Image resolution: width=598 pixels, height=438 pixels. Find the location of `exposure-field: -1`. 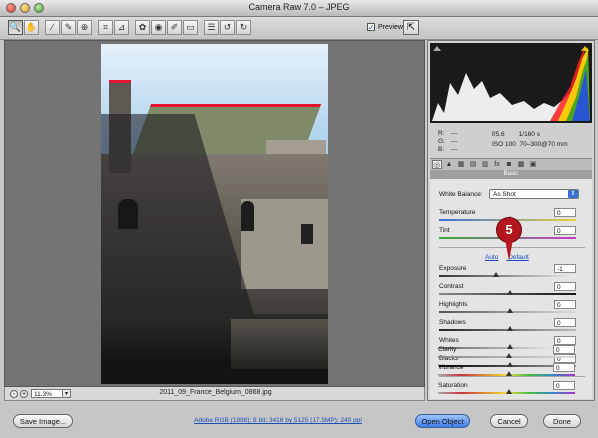

exposure-field: -1 is located at coordinates (565, 268).